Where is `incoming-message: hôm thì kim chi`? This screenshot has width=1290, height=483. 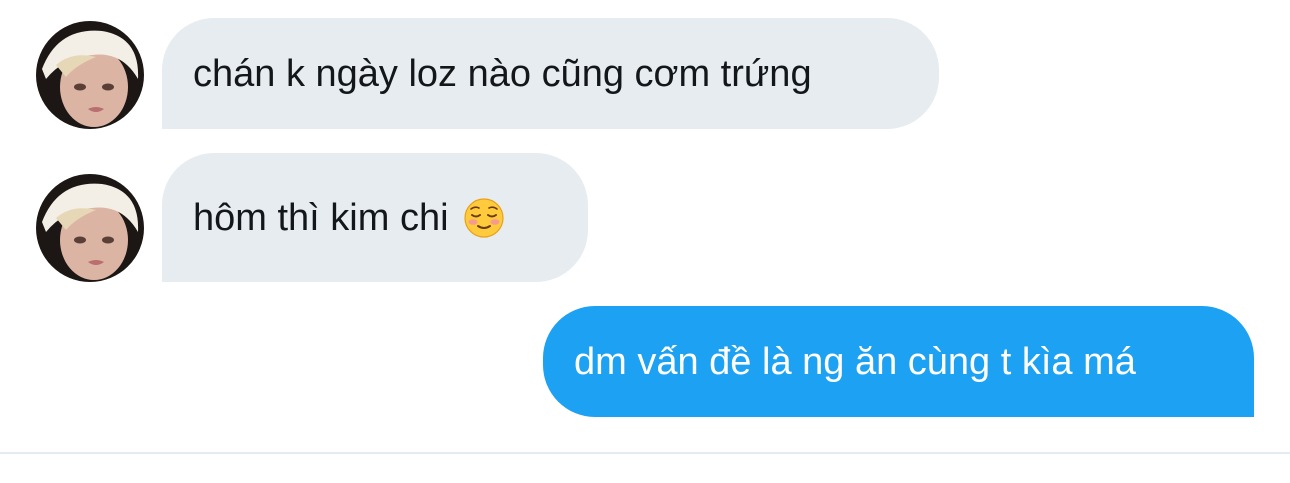
incoming-message: hôm thì kim chi is located at coordinates (375, 217).